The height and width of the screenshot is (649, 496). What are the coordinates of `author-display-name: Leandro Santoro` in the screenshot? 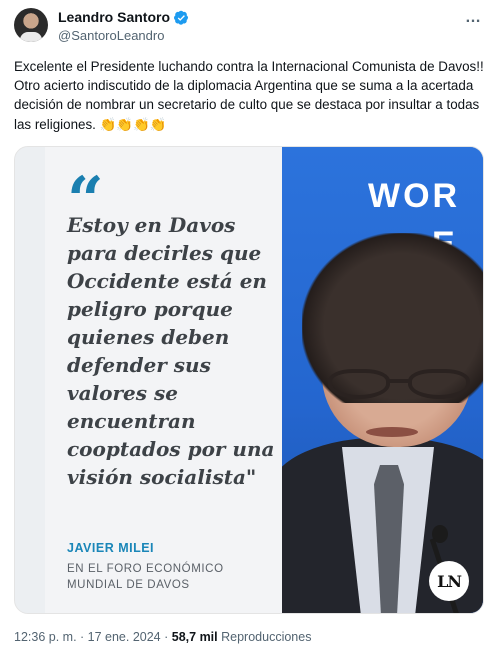 It's located at (114, 17).